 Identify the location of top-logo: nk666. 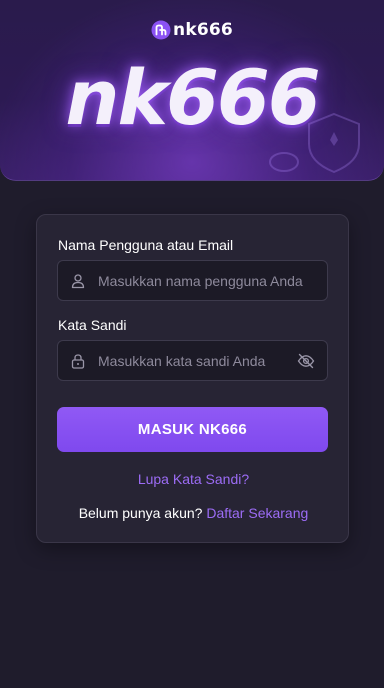
(192, 30).